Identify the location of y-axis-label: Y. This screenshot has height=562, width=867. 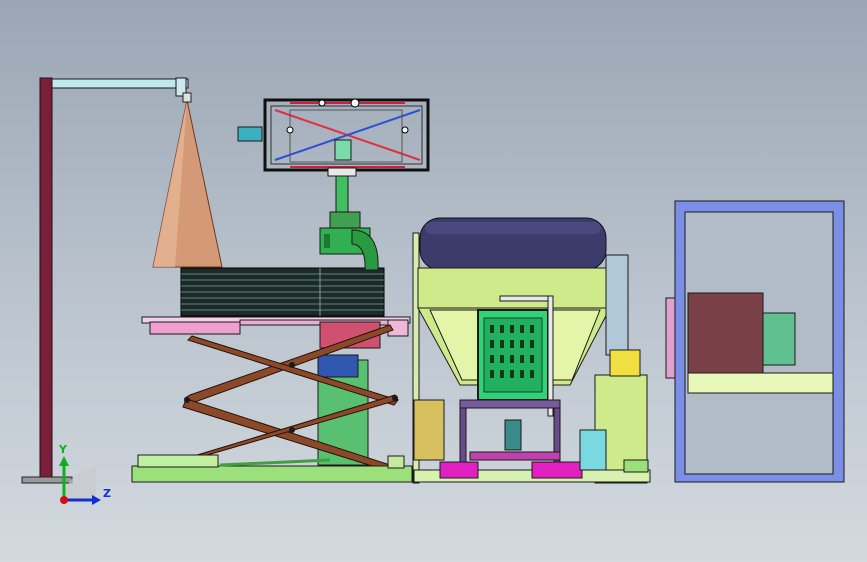
(63, 449).